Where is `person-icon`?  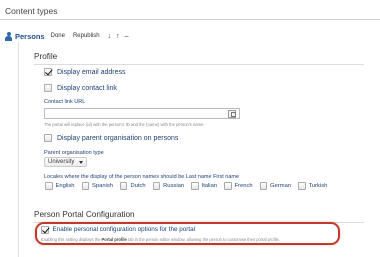 person-icon is located at coordinates (8, 36).